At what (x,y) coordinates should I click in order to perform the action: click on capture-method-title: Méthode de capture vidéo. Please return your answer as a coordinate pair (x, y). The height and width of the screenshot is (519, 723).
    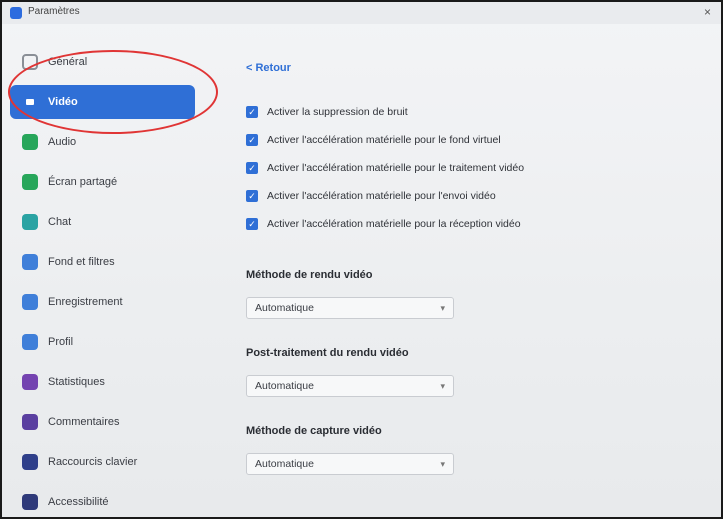
    Looking at the image, I should click on (314, 431).